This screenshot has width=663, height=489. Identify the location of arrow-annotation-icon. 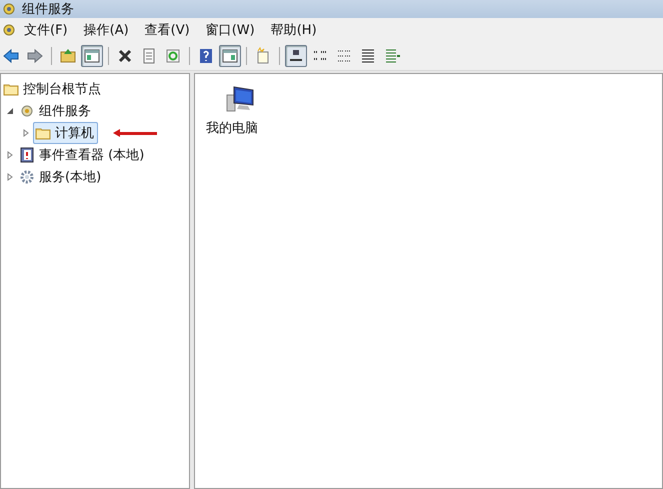
(135, 133).